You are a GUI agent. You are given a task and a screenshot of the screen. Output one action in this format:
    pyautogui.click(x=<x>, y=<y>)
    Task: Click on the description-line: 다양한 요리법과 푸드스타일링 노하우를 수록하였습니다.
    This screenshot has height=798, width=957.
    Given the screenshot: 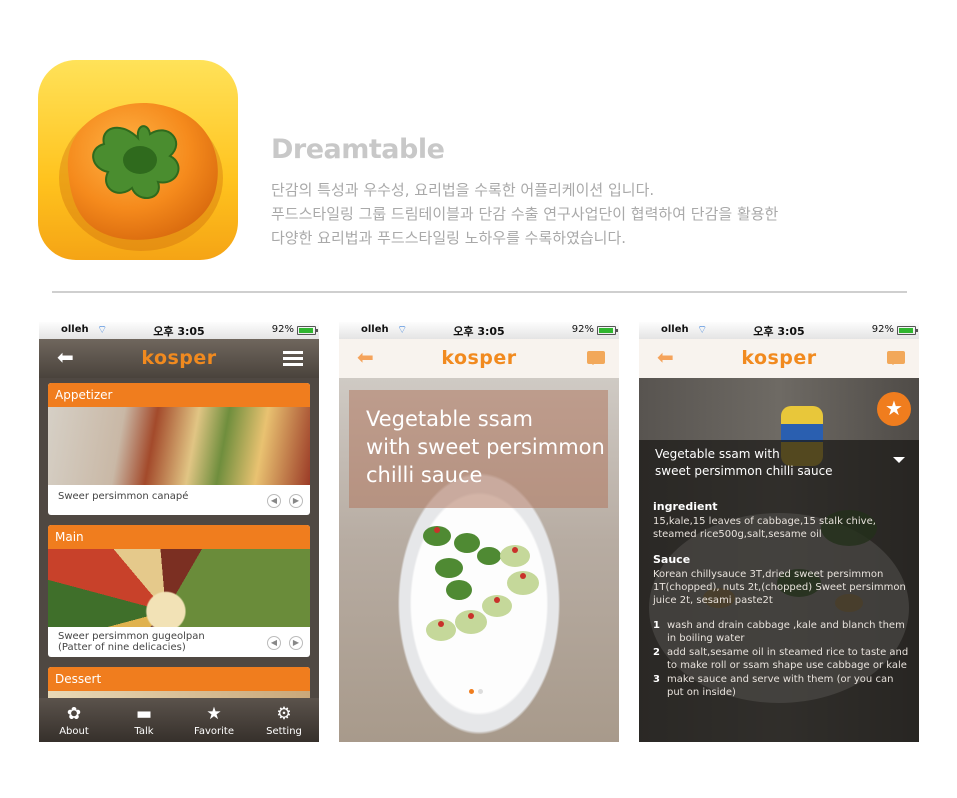 What is the action you would take?
    pyautogui.click(x=449, y=238)
    